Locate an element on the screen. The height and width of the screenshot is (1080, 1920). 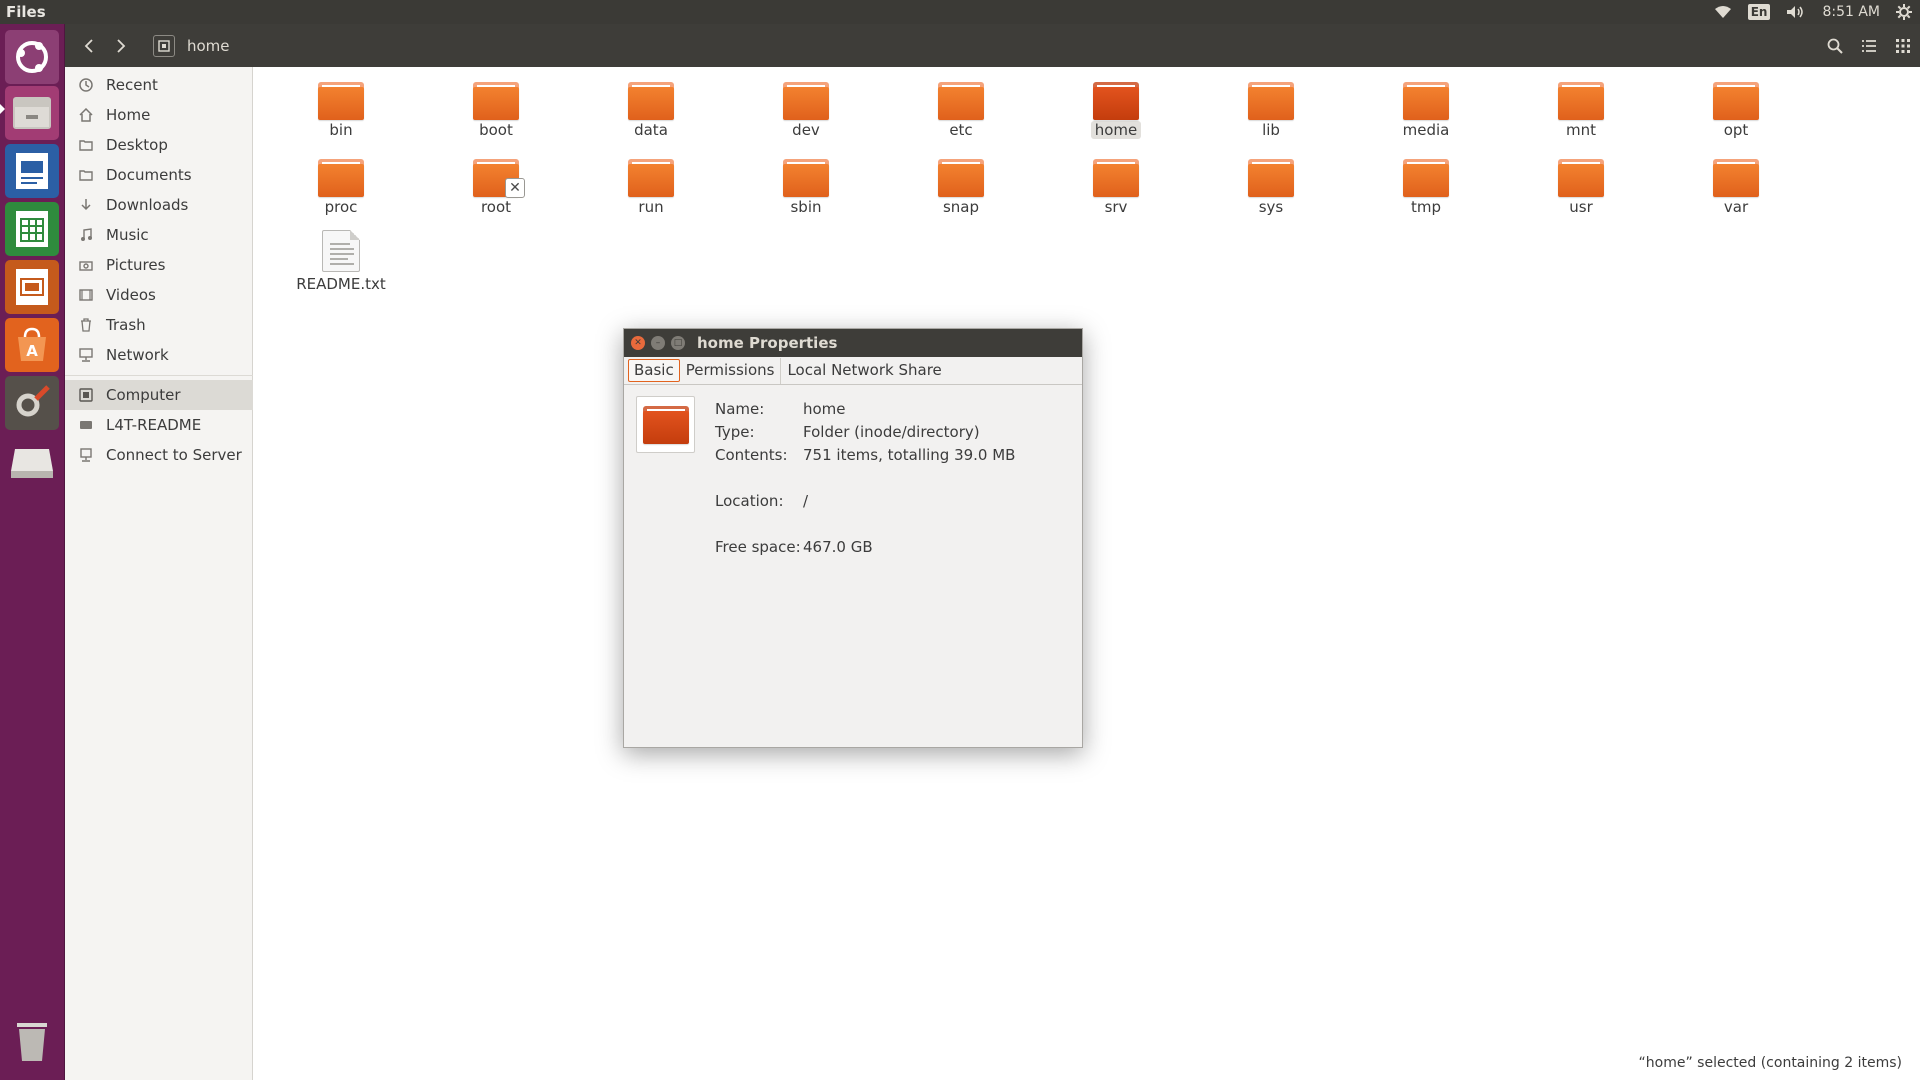
ubuntu-dash-icon is located at coordinates (32, 57).